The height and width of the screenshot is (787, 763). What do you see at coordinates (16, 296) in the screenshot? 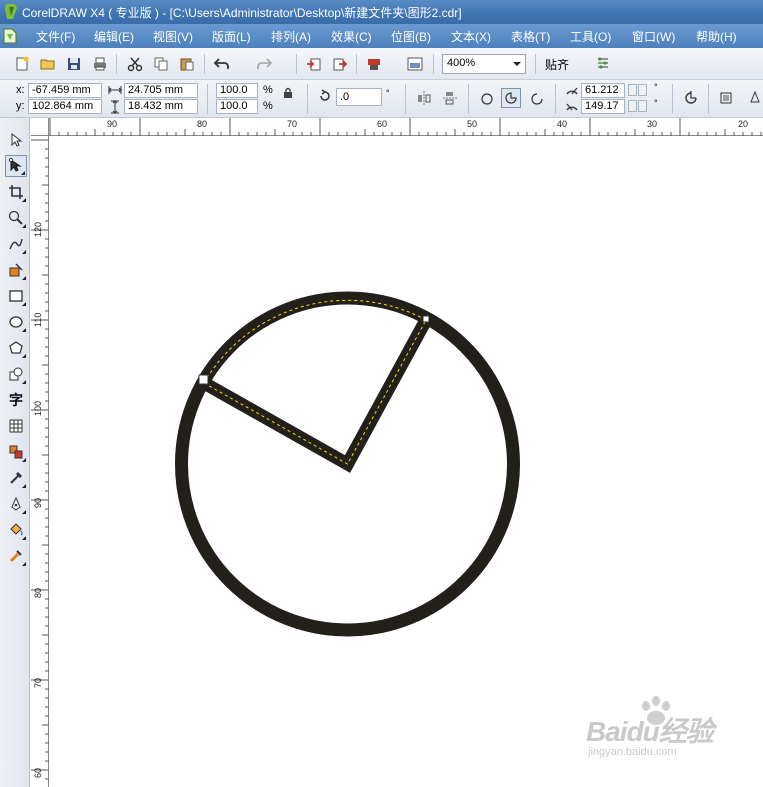
I see `rectangle-tool-icon` at bounding box center [16, 296].